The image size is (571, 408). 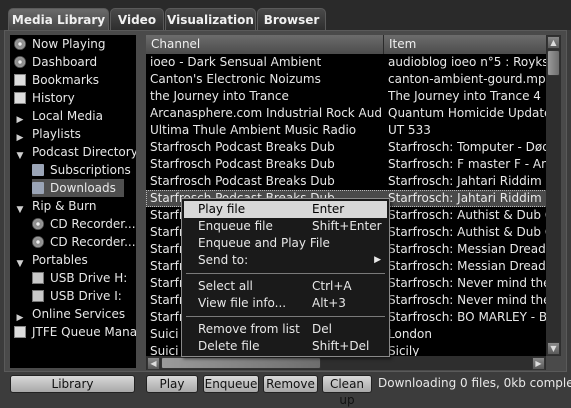 What do you see at coordinates (20, 332) in the screenshot?
I see `document-icon` at bounding box center [20, 332].